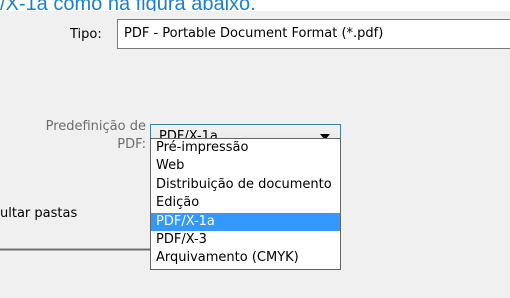  I want to click on dropdown-option-selected: PDF/X-1a, so click(245, 221).